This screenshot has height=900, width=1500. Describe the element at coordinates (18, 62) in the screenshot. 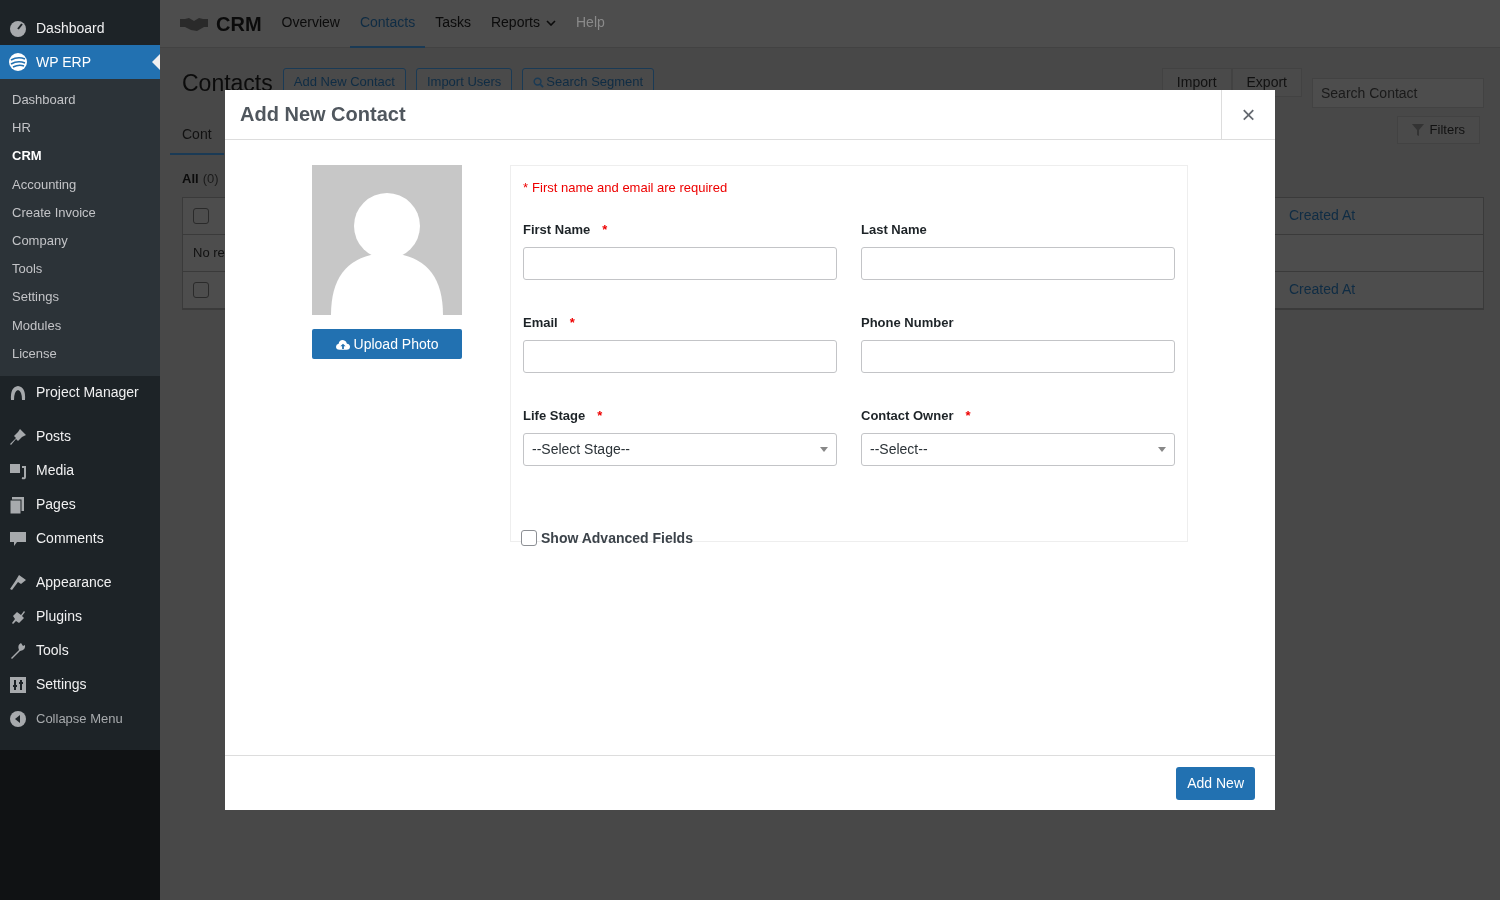

I see `globe-icon` at that location.